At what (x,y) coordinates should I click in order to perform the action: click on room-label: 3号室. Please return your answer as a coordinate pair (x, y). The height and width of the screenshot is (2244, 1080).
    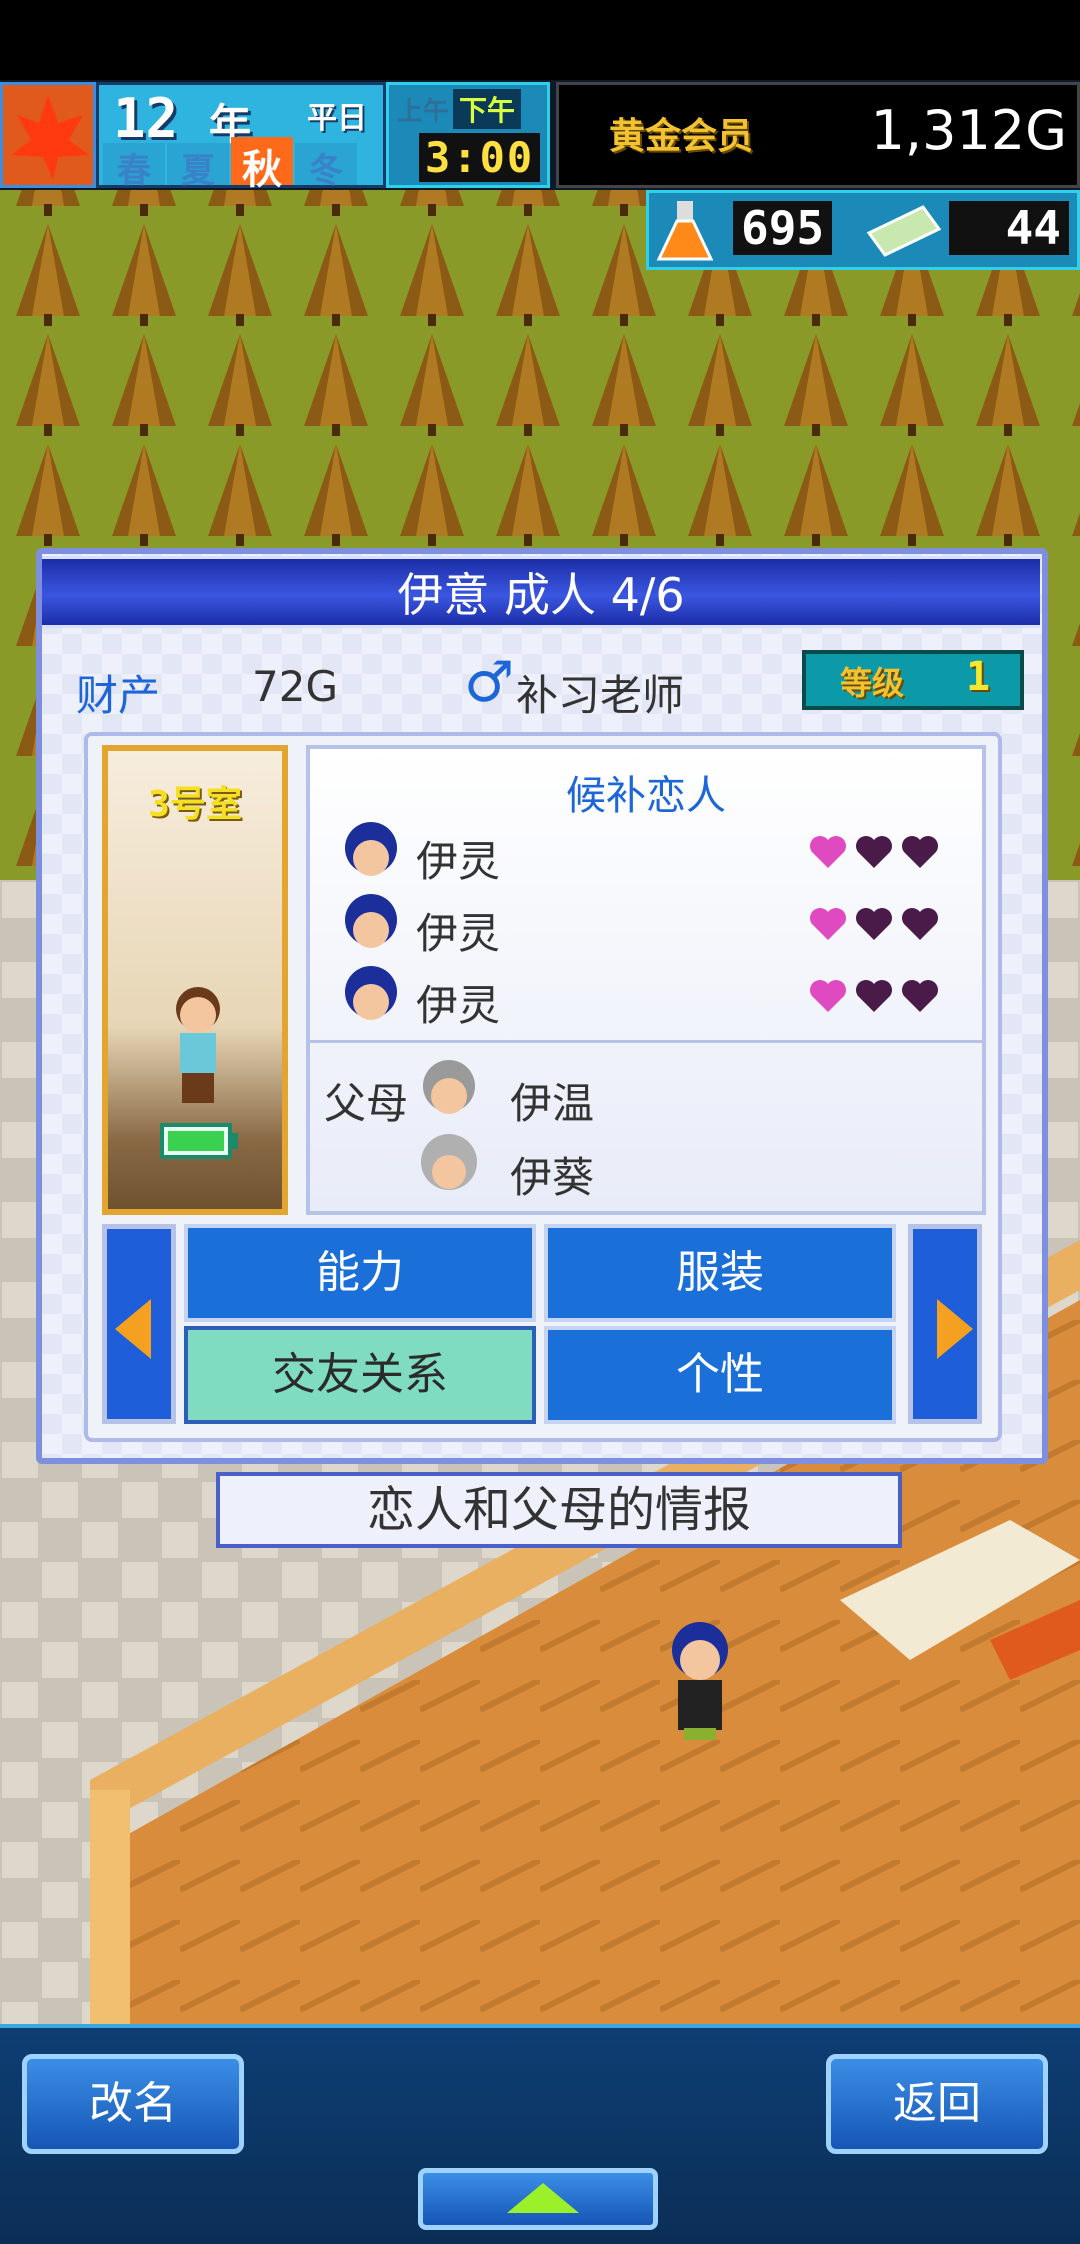
    Looking at the image, I should click on (195, 804).